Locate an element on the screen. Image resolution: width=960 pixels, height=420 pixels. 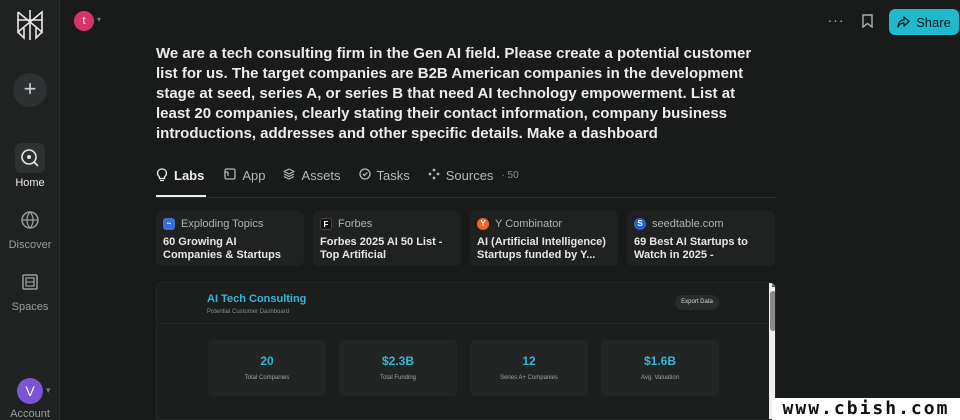
stat-value: $1.6B is located at coordinates (660, 361).